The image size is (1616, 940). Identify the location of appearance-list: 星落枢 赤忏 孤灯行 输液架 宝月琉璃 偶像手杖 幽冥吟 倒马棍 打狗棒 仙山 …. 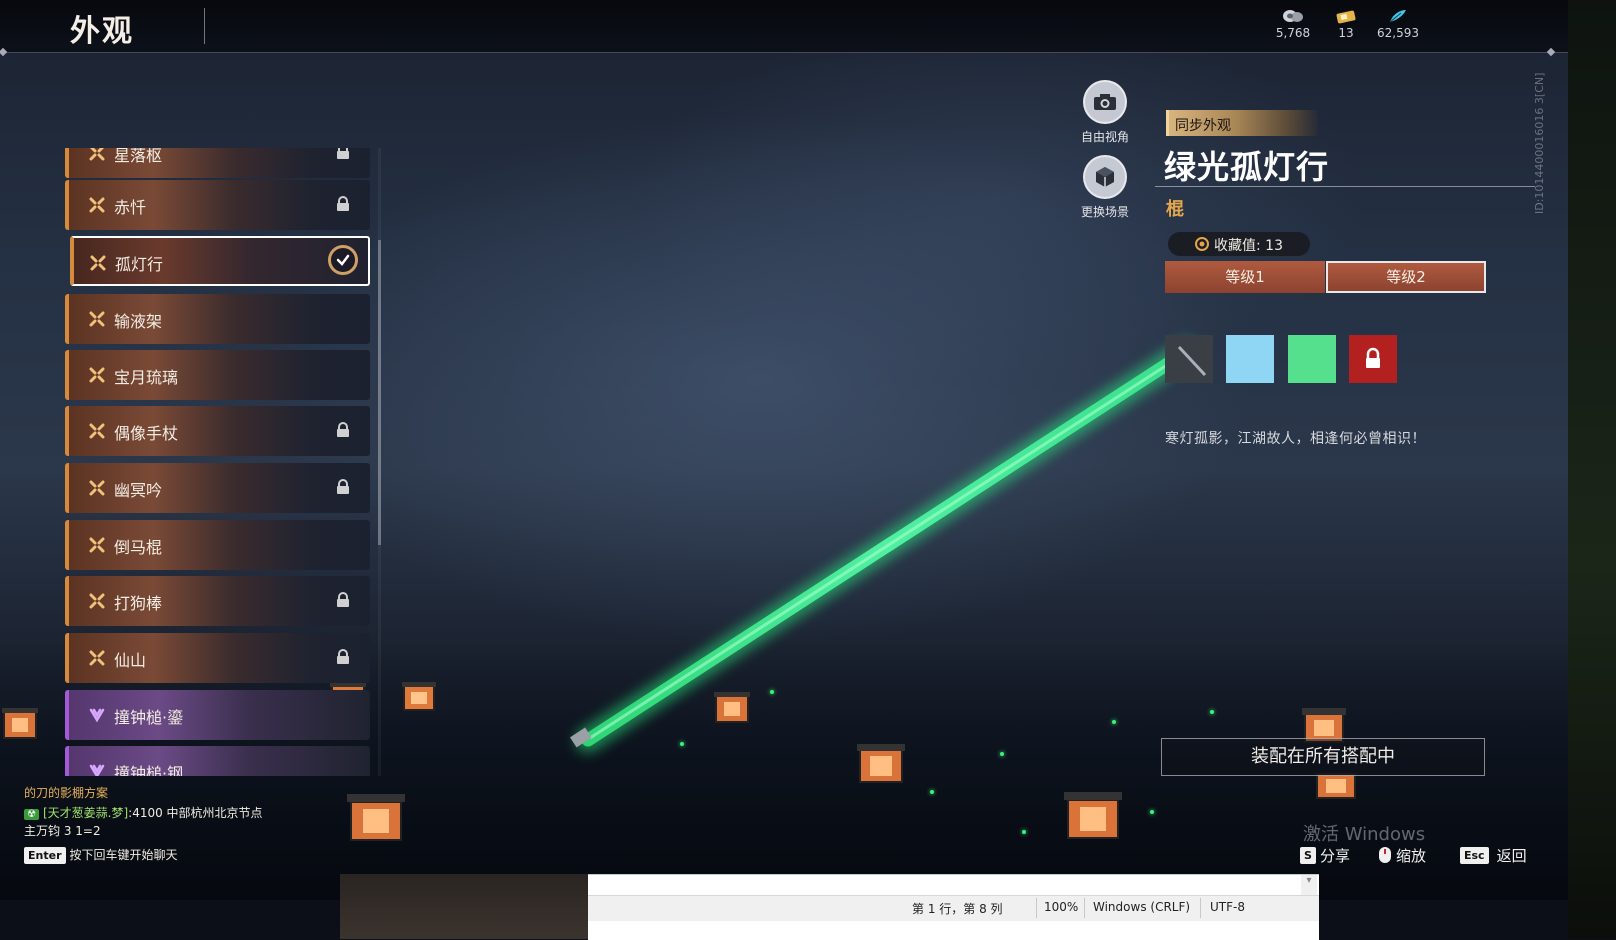
(221, 462).